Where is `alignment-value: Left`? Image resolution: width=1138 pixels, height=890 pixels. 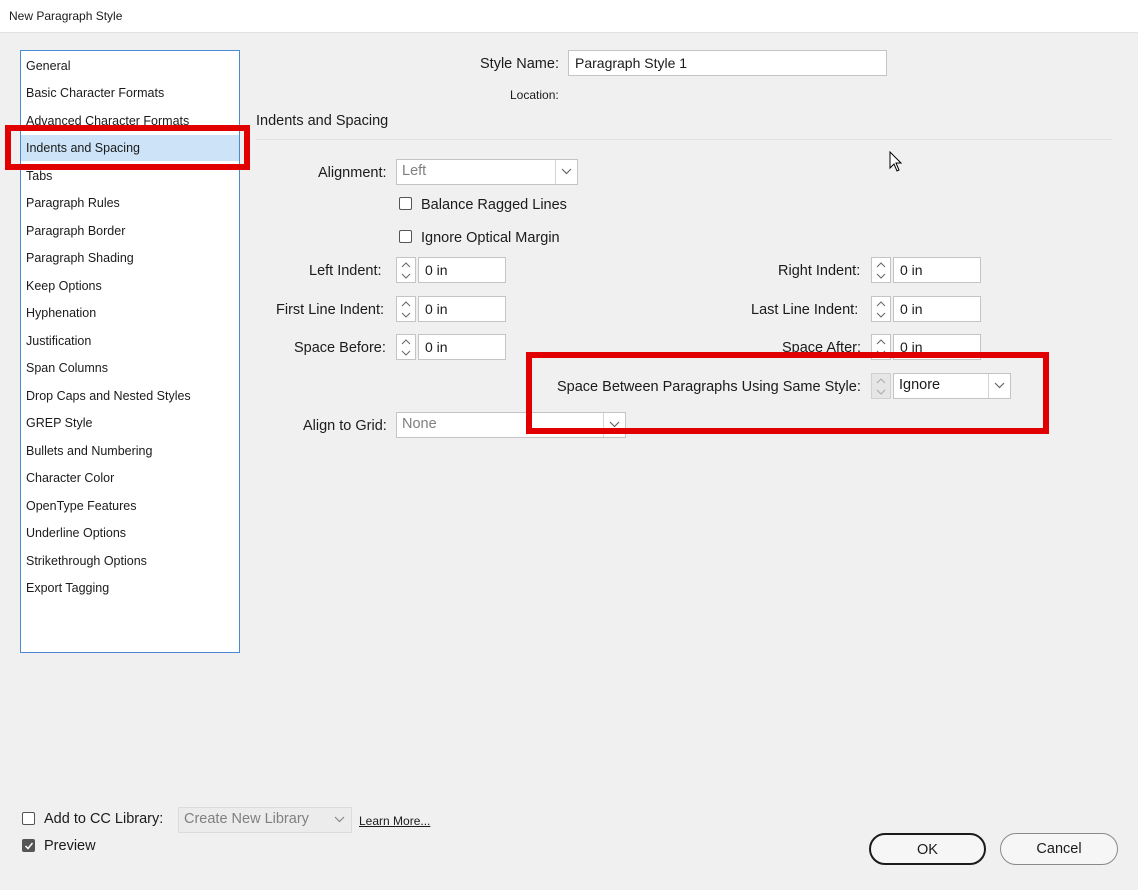 alignment-value: Left is located at coordinates (414, 171).